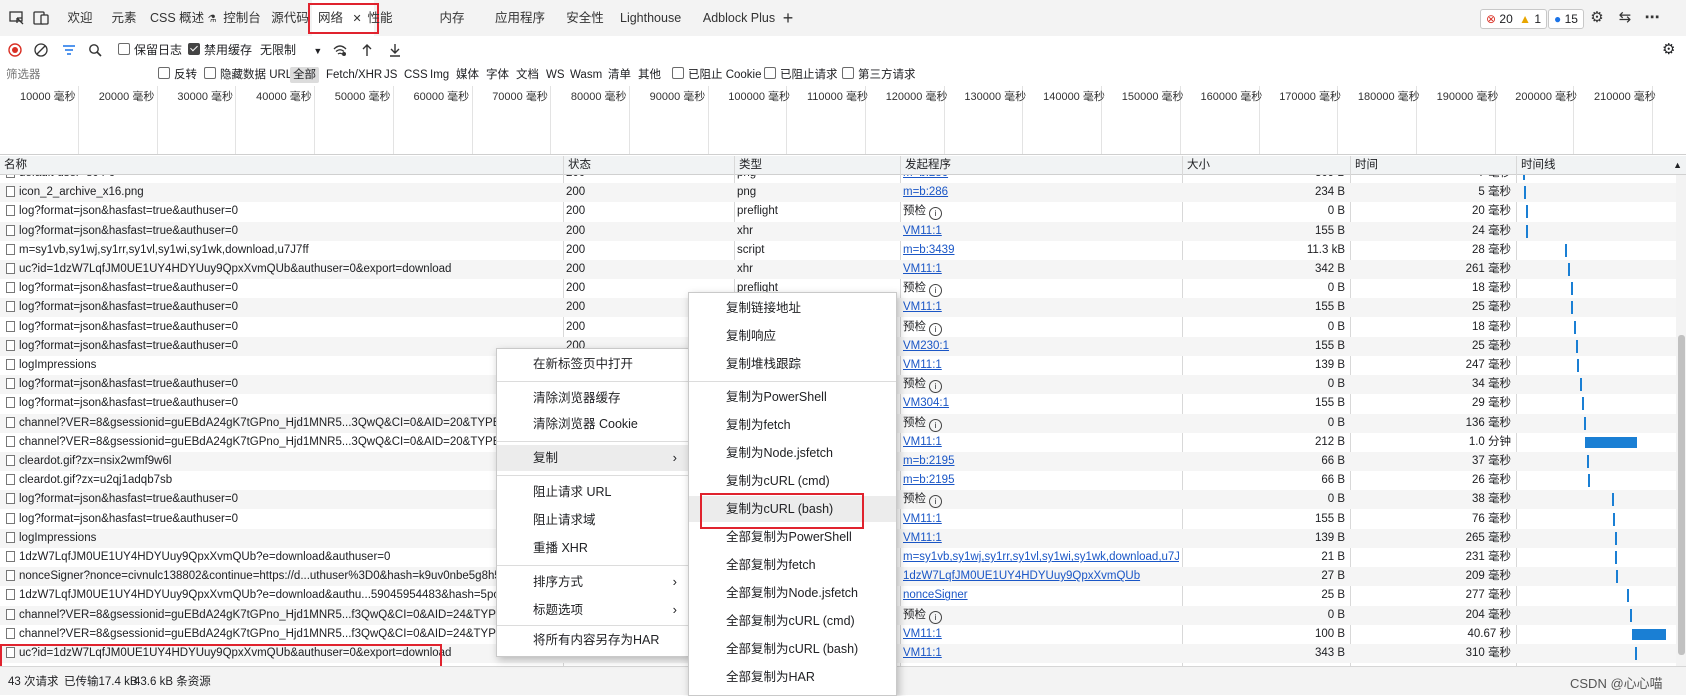 The width and height of the screenshot is (1686, 696). Describe the element at coordinates (76, 75) in the screenshot. I see `filter-input` at that location.